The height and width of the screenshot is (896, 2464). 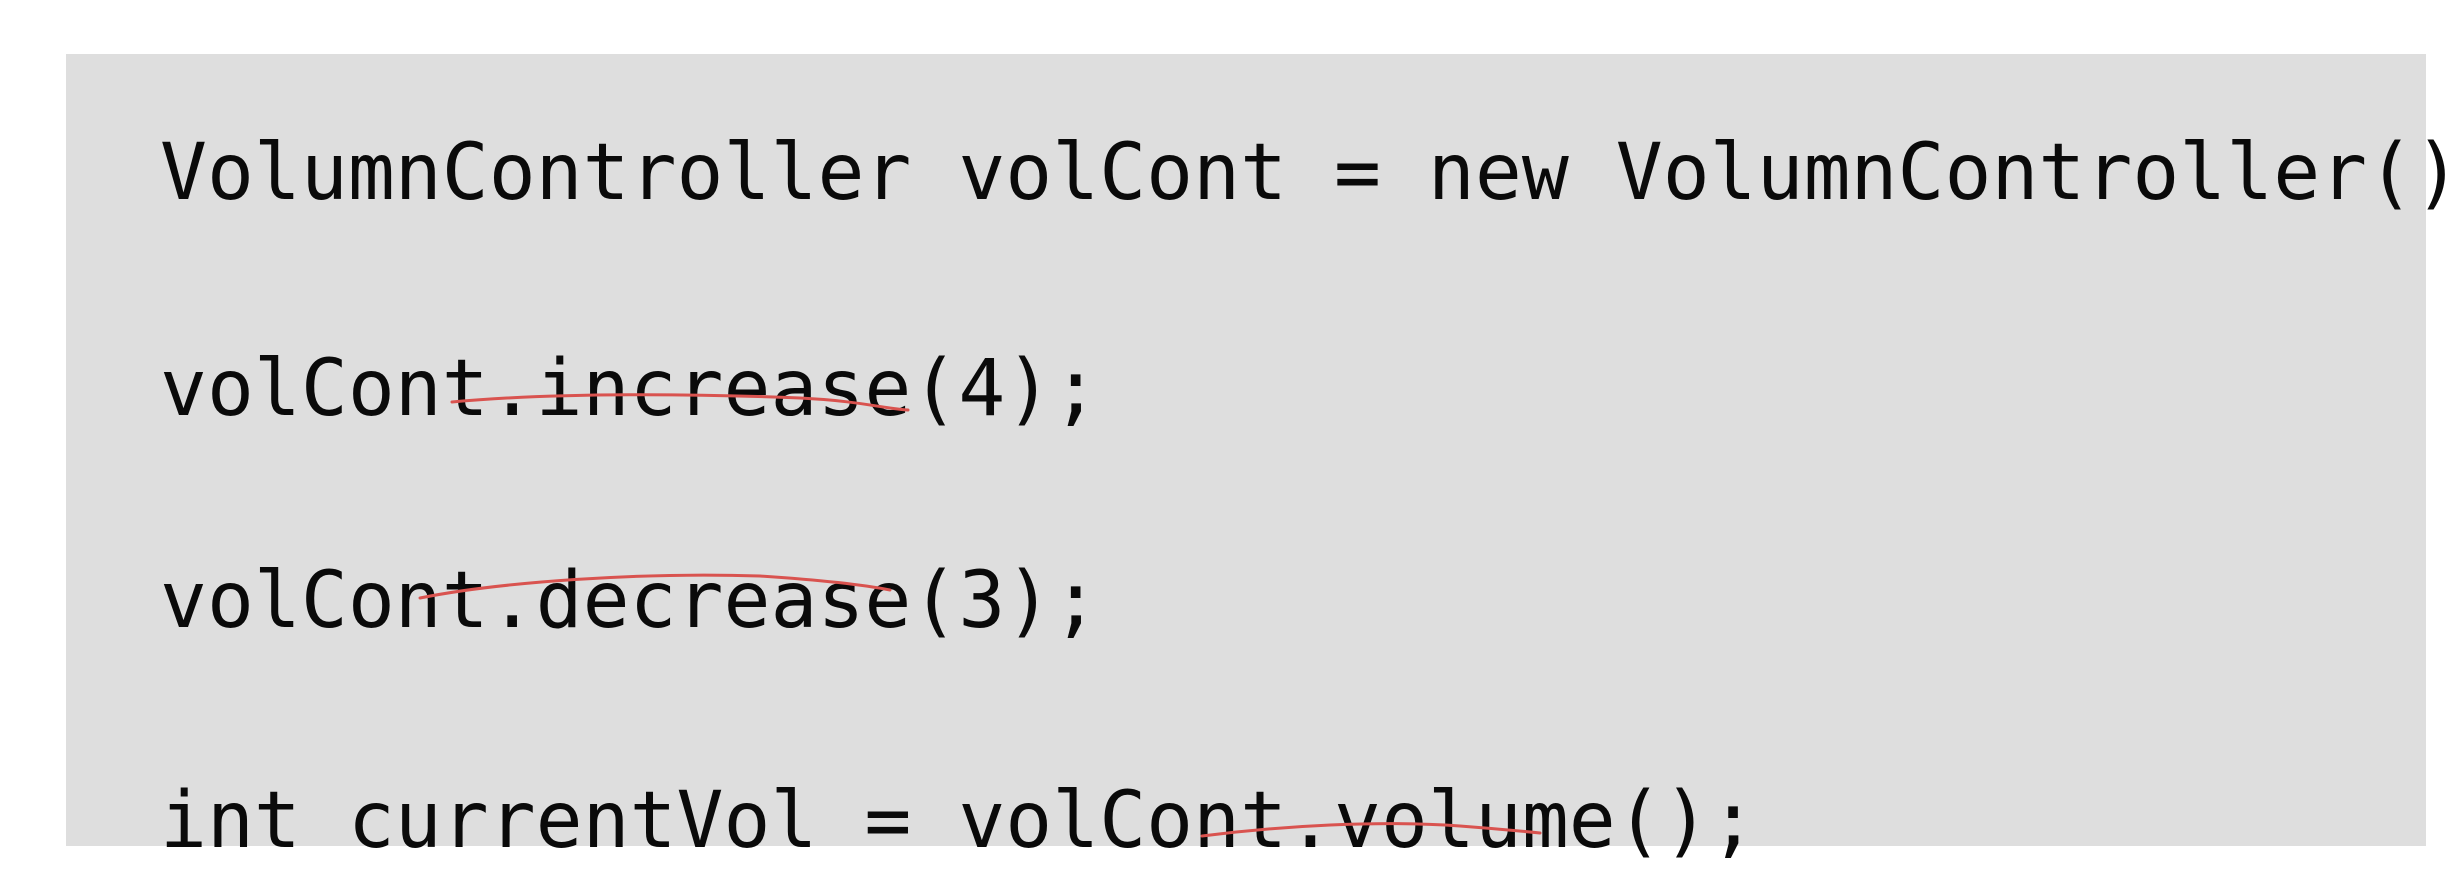 What do you see at coordinates (958, 821) in the screenshot?
I see `code-line-volume: int currentVol = volCont.volume();` at bounding box center [958, 821].